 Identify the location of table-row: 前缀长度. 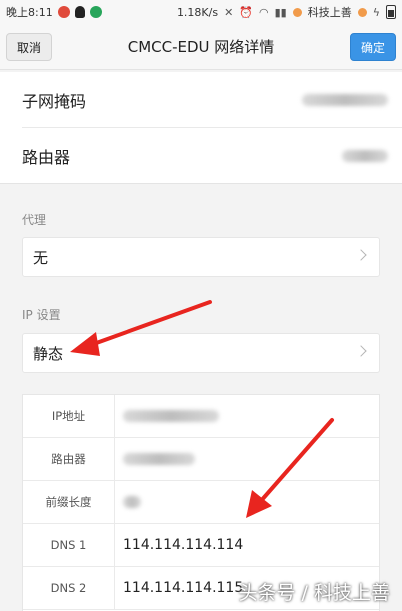
(201, 502).